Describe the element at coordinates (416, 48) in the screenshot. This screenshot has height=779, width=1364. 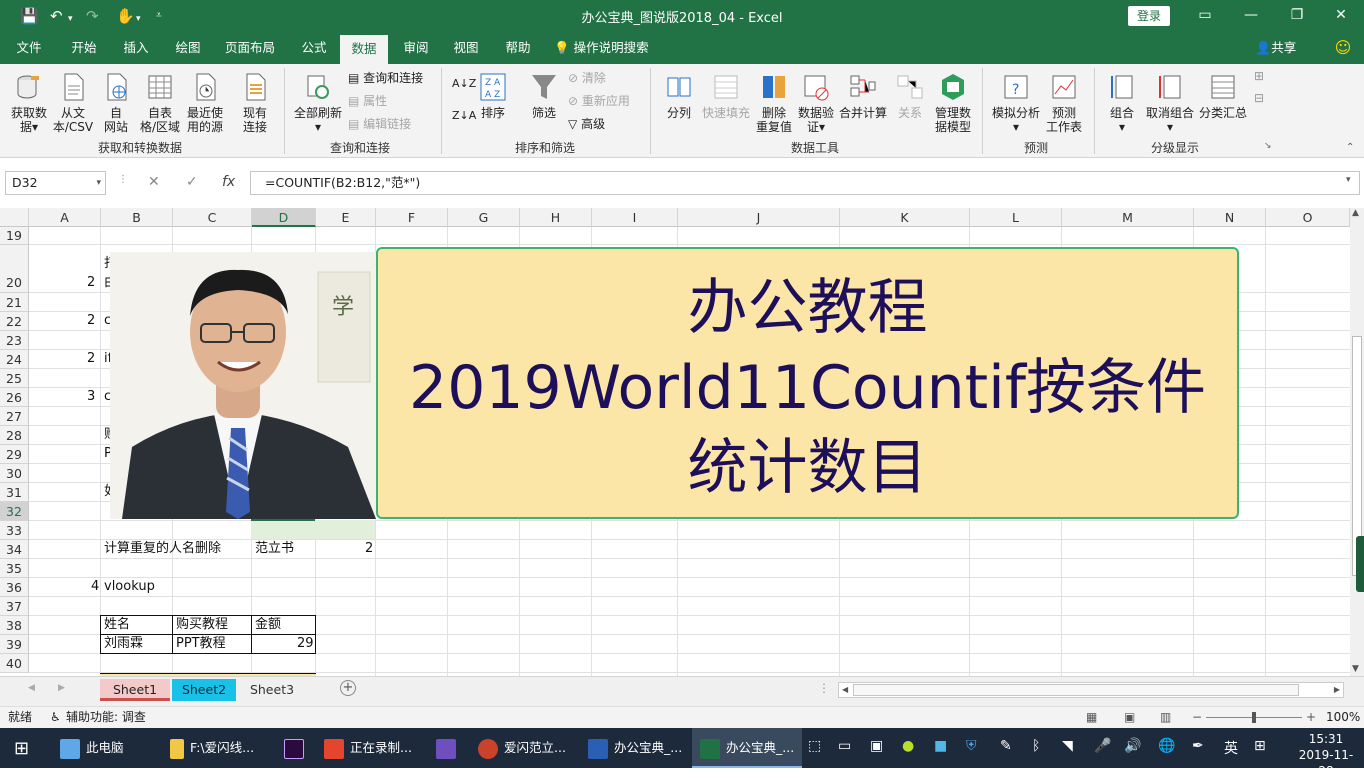
I see `tab-review: 审阅` at that location.